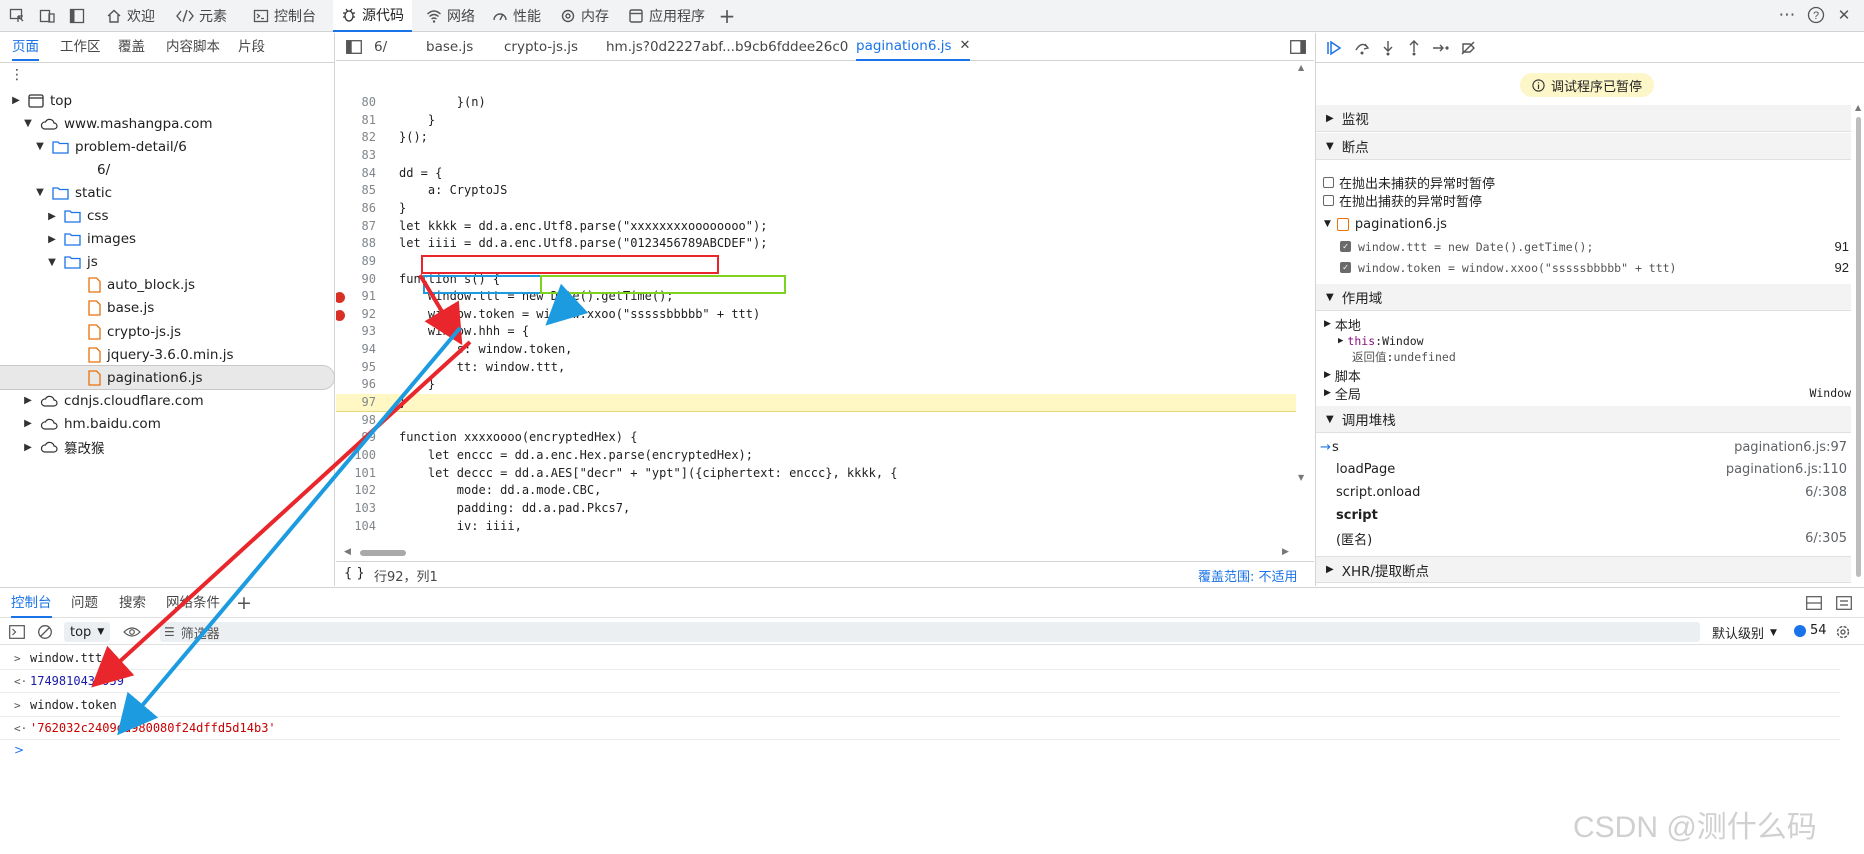 This screenshot has height=854, width=1864. What do you see at coordinates (1583, 393) in the screenshot?
I see `scope-global-row: ▶ 全局 Window` at bounding box center [1583, 393].